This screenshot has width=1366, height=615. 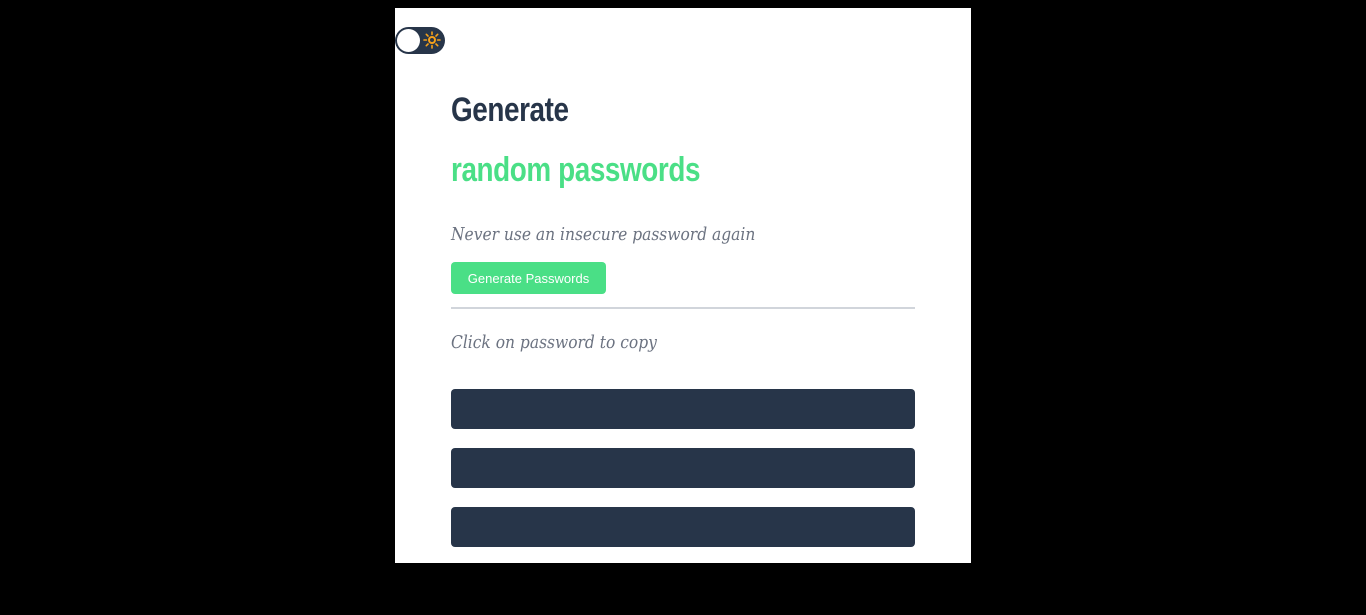 I want to click on page-title: Generate, so click(x=510, y=110).